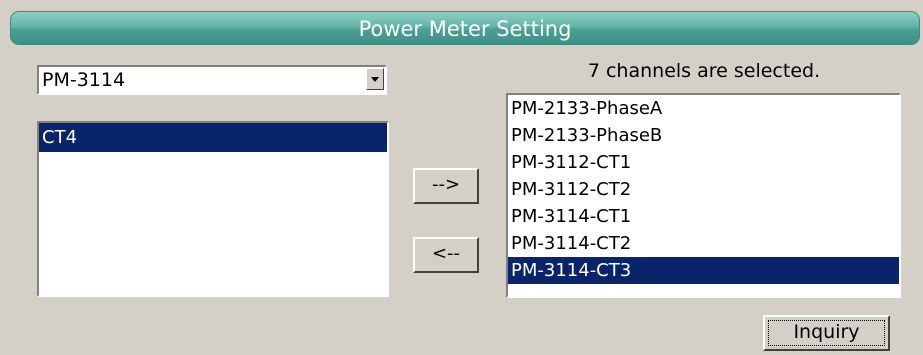 The height and width of the screenshot is (355, 923). What do you see at coordinates (703, 135) in the screenshot?
I see `list-item: PM-2133-PhaseB` at bounding box center [703, 135].